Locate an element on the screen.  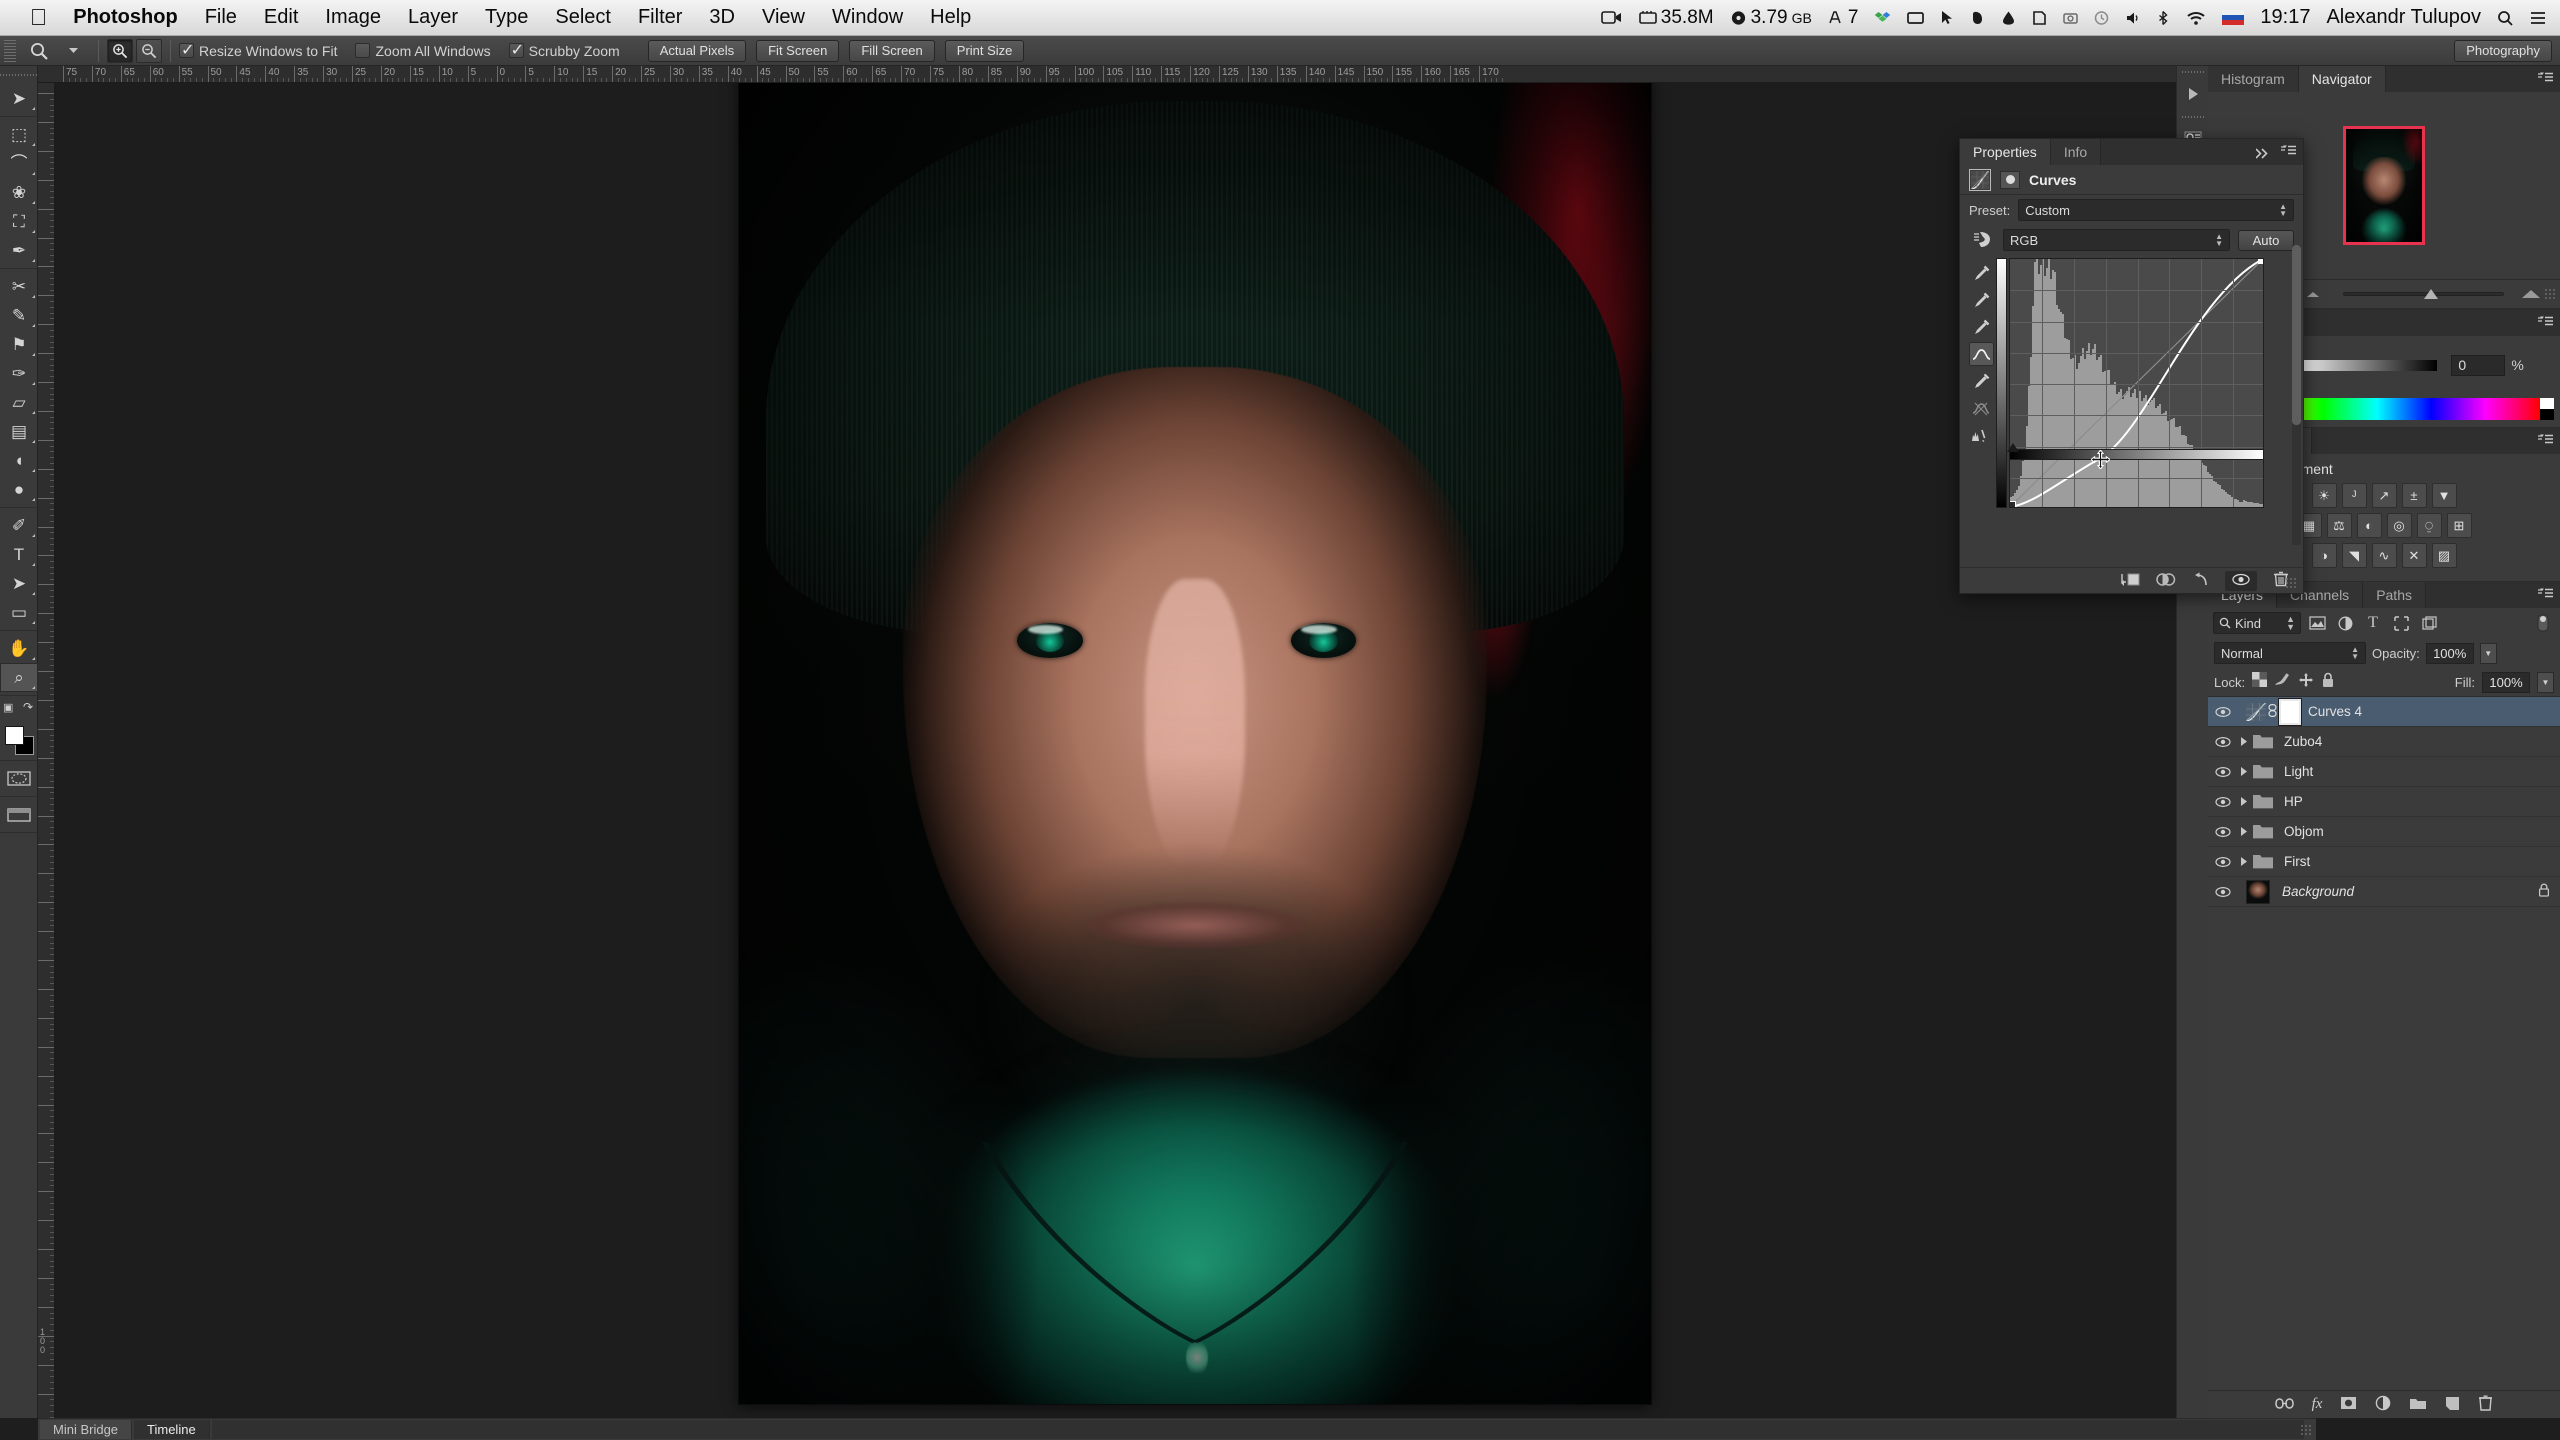
k-channel-track is located at coordinates (2362, 368).